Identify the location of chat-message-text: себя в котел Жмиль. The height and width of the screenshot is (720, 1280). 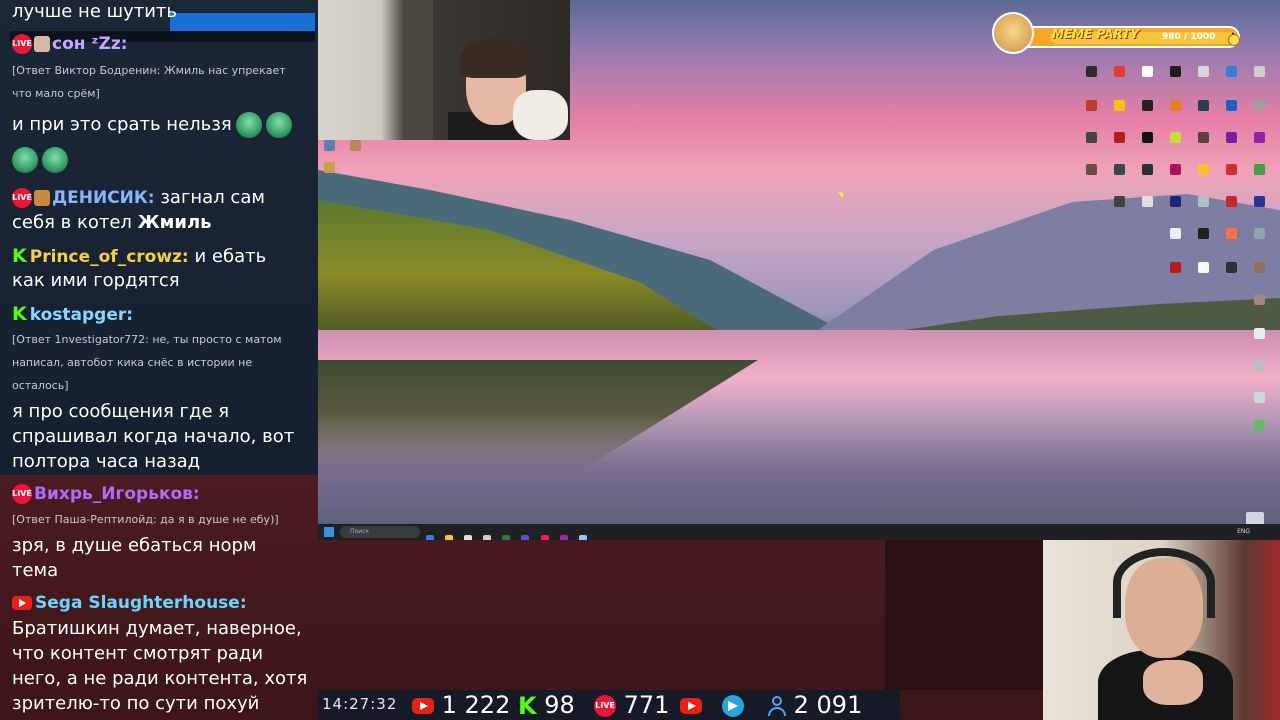
(112, 223).